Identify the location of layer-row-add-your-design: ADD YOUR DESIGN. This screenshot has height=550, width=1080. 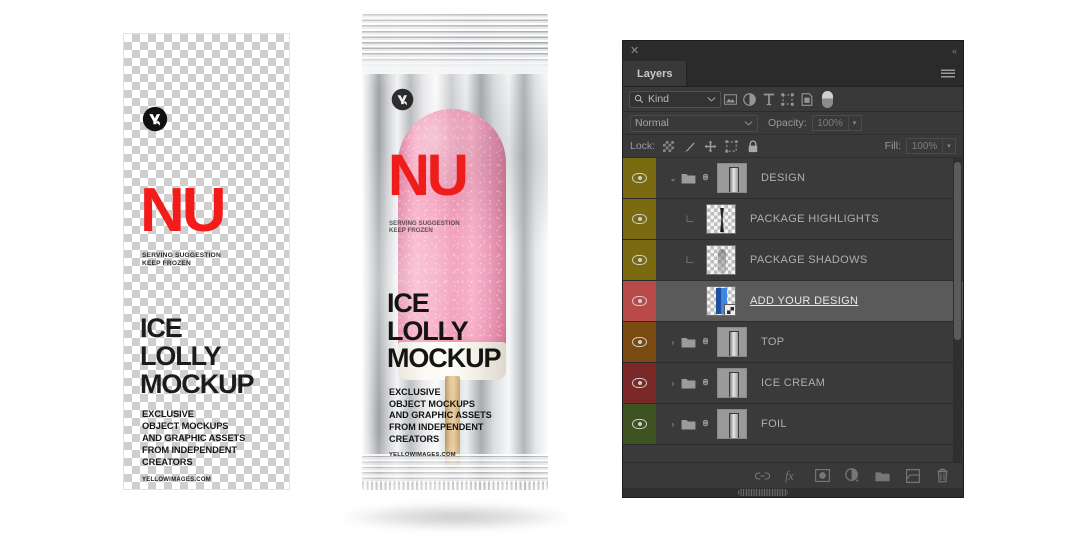
(793, 301).